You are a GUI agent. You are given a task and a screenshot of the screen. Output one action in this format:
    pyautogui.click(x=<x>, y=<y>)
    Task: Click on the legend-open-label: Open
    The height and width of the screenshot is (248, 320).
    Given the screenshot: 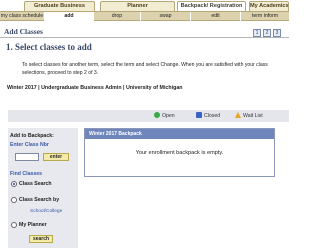 What is the action you would take?
    pyautogui.click(x=168, y=116)
    